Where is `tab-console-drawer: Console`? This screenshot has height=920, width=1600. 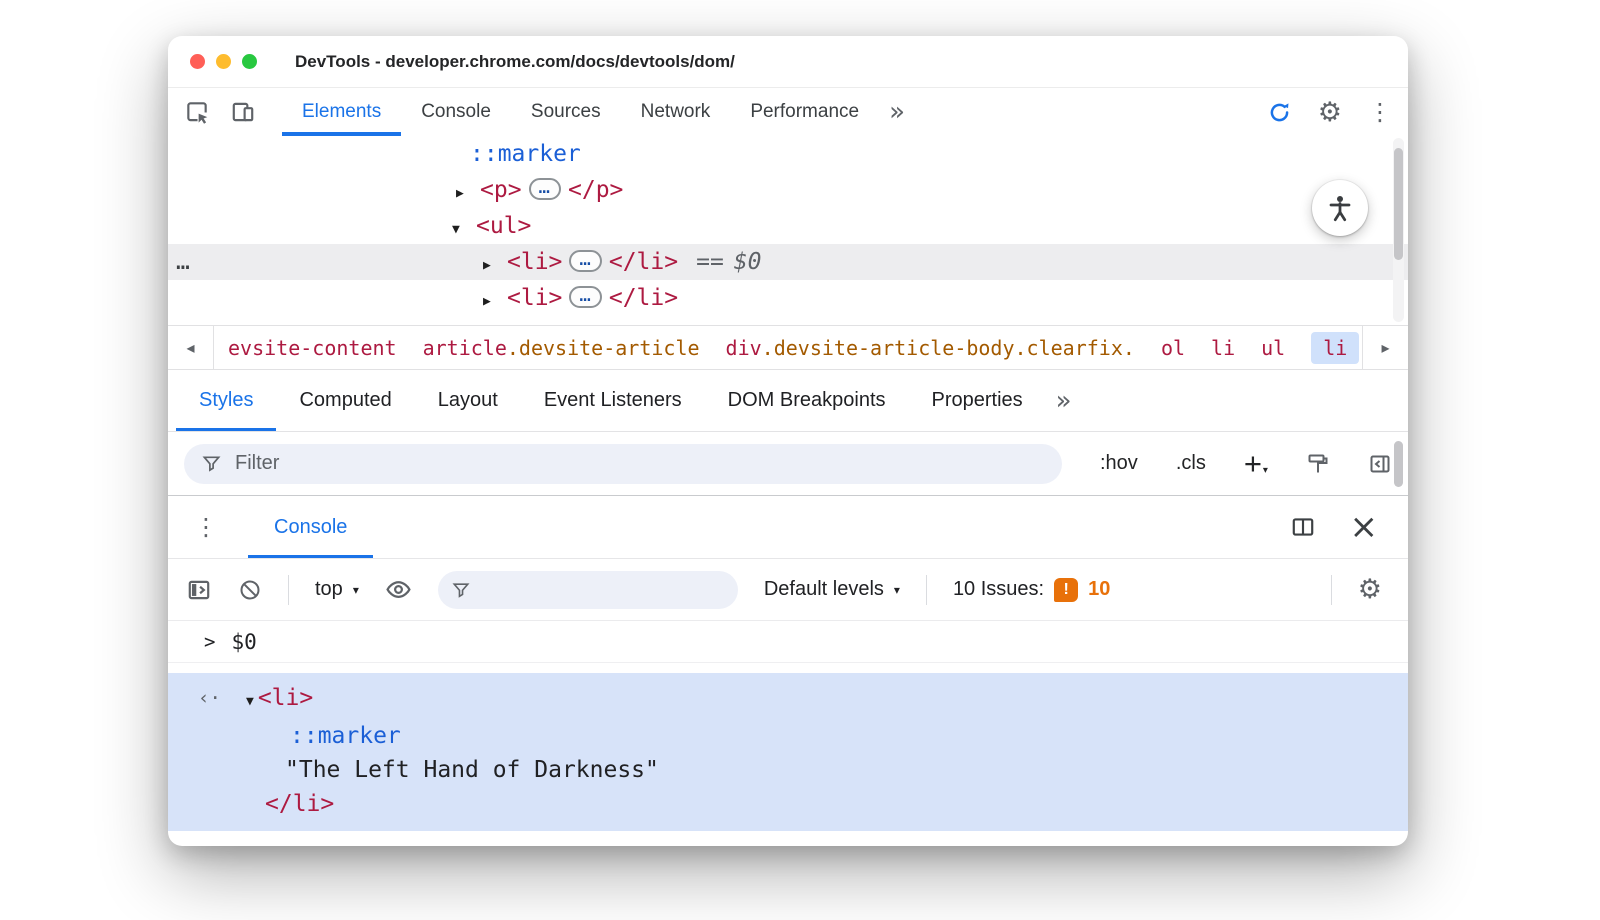
tab-console-drawer: Console is located at coordinates (310, 527).